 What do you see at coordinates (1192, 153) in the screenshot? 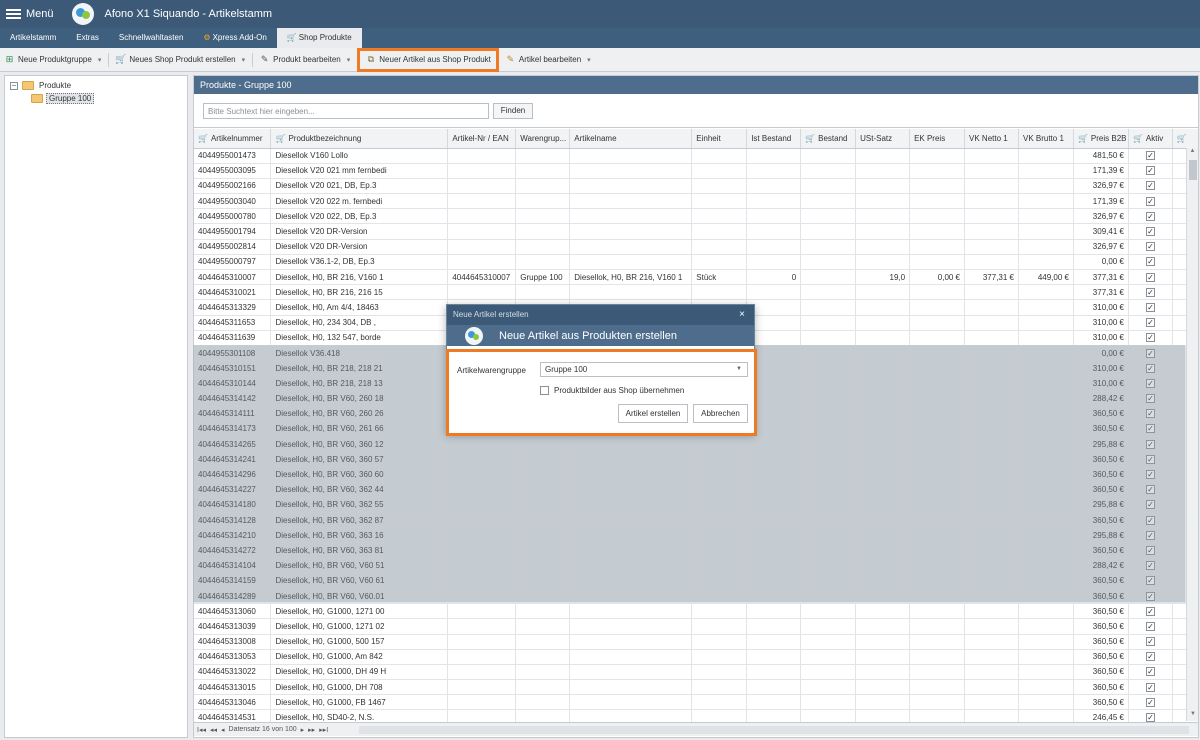
I see `scroll-up-icon: ▲` at bounding box center [1192, 153].